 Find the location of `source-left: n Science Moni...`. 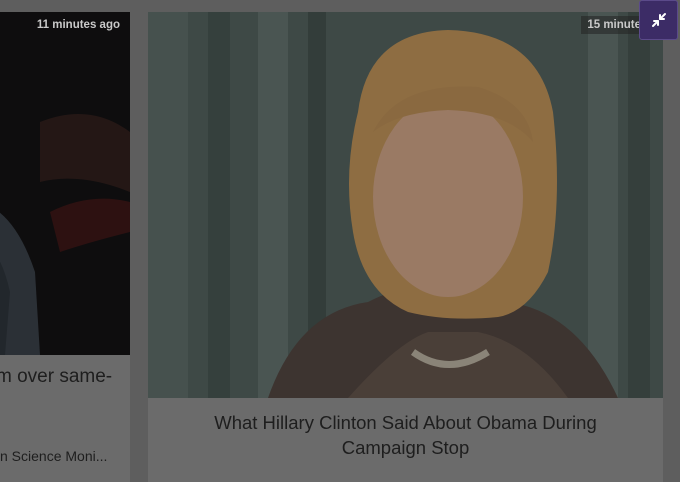

source-left: n Science Moni... is located at coordinates (54, 456).